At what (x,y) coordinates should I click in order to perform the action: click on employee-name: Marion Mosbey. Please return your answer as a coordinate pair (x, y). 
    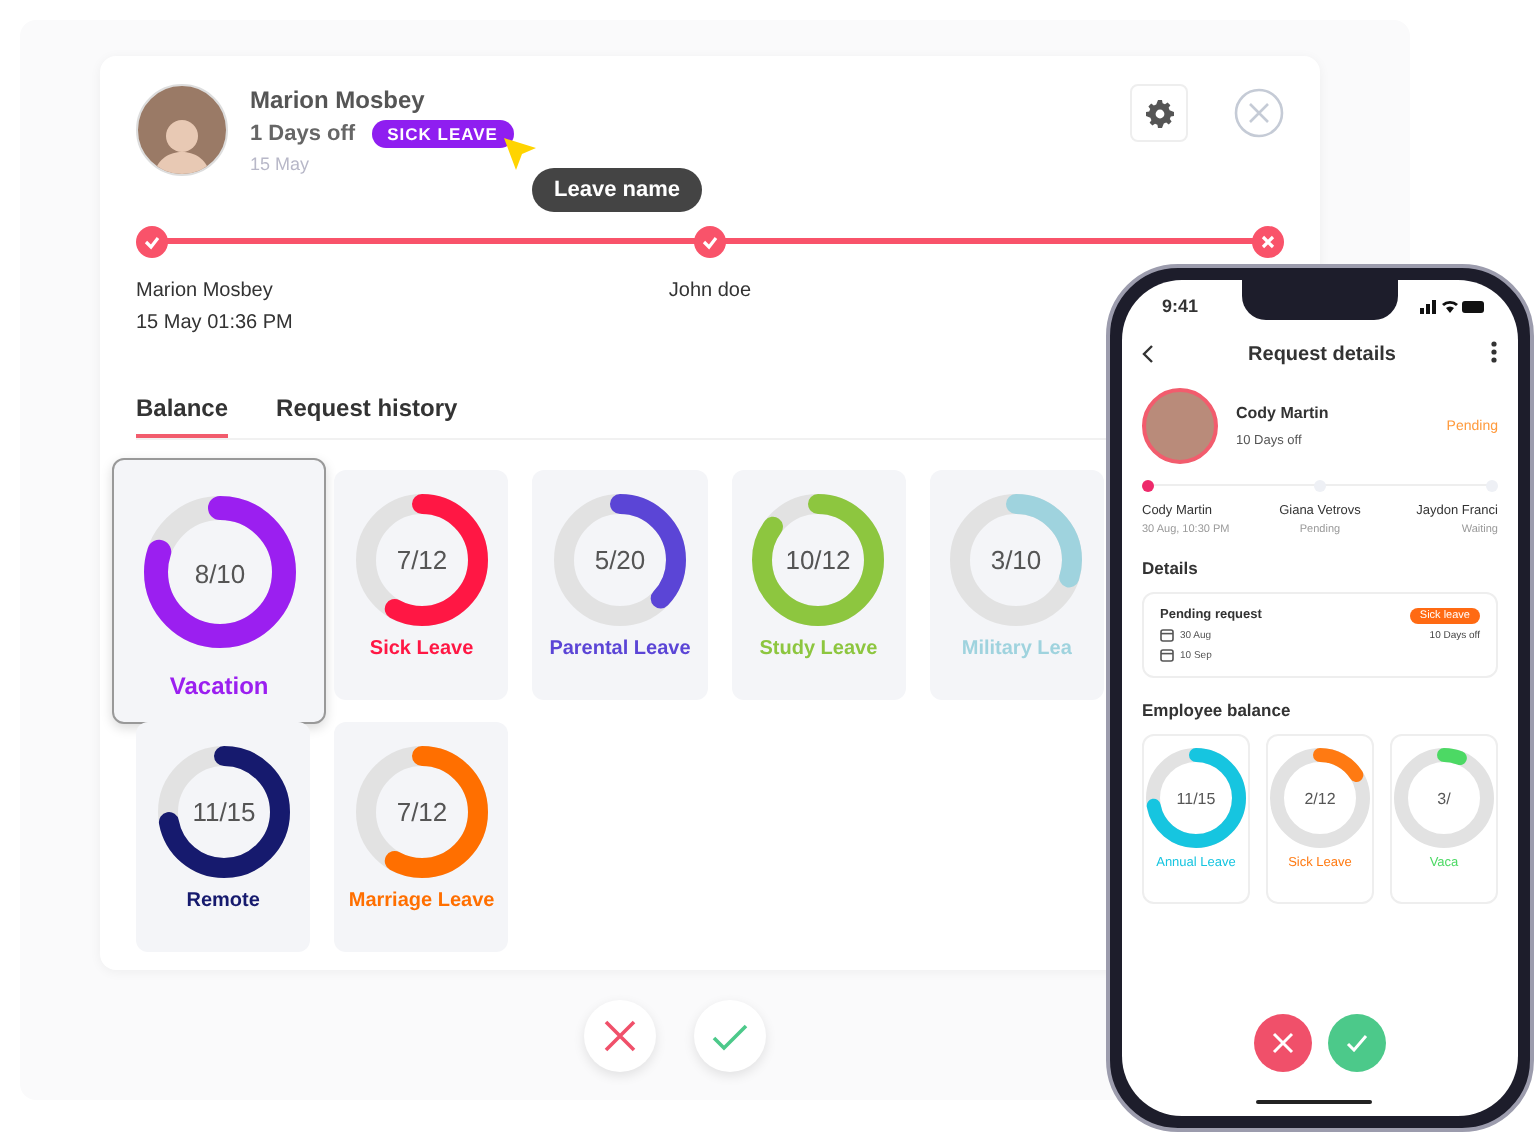
    Looking at the image, I should click on (338, 100).